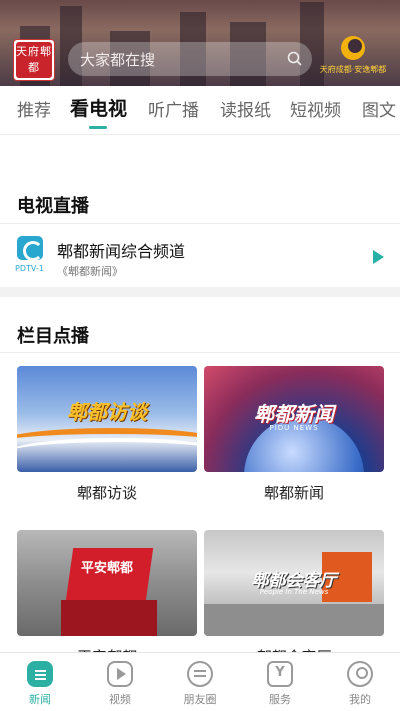 This screenshot has height=711, width=400. What do you see at coordinates (294, 414) in the screenshot?
I see `thumbnail-title: 郫都新闻` at bounding box center [294, 414].